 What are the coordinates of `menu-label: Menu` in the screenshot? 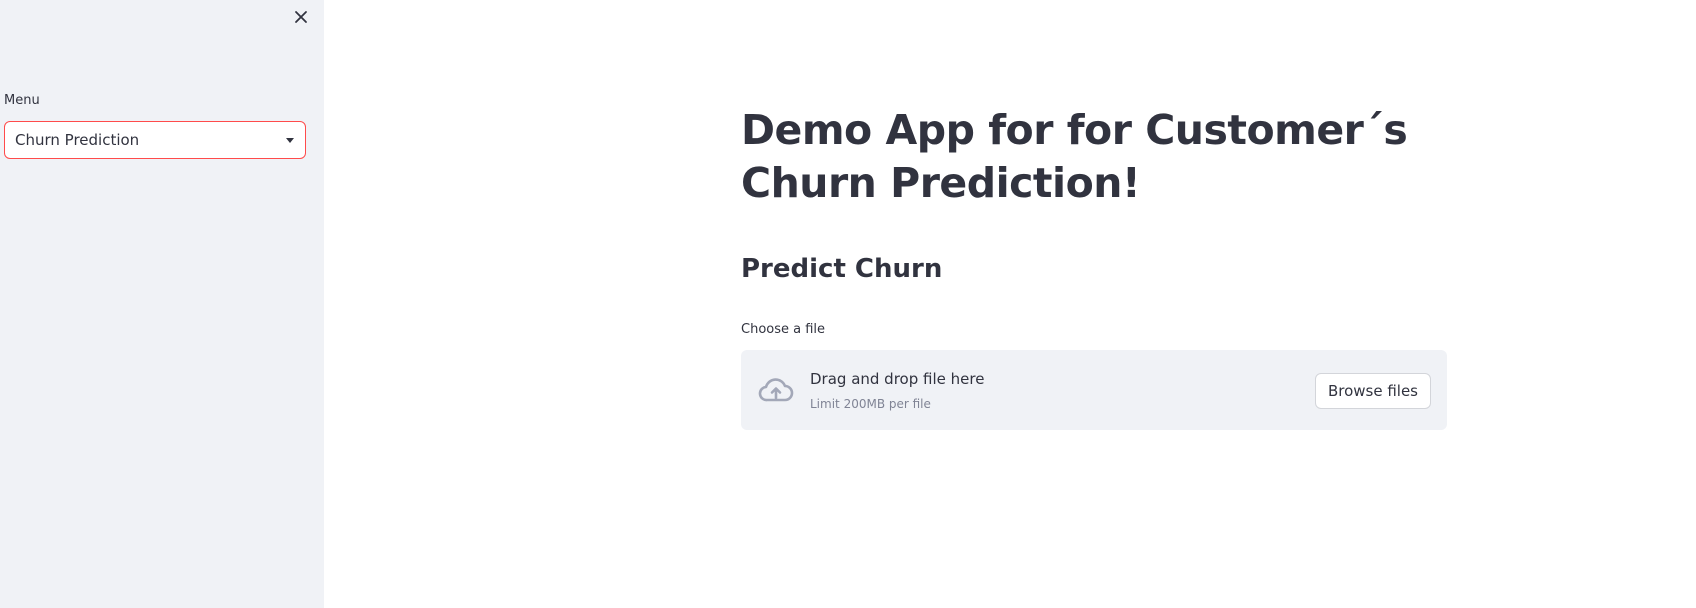 It's located at (22, 100).